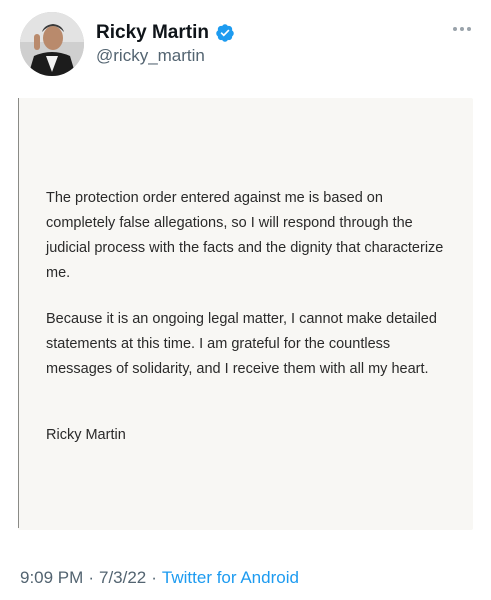 This screenshot has width=491, height=600. I want to click on tweet-meta: 9:09 PM · 7/3/22 · Twitter for Android, so click(159, 578).